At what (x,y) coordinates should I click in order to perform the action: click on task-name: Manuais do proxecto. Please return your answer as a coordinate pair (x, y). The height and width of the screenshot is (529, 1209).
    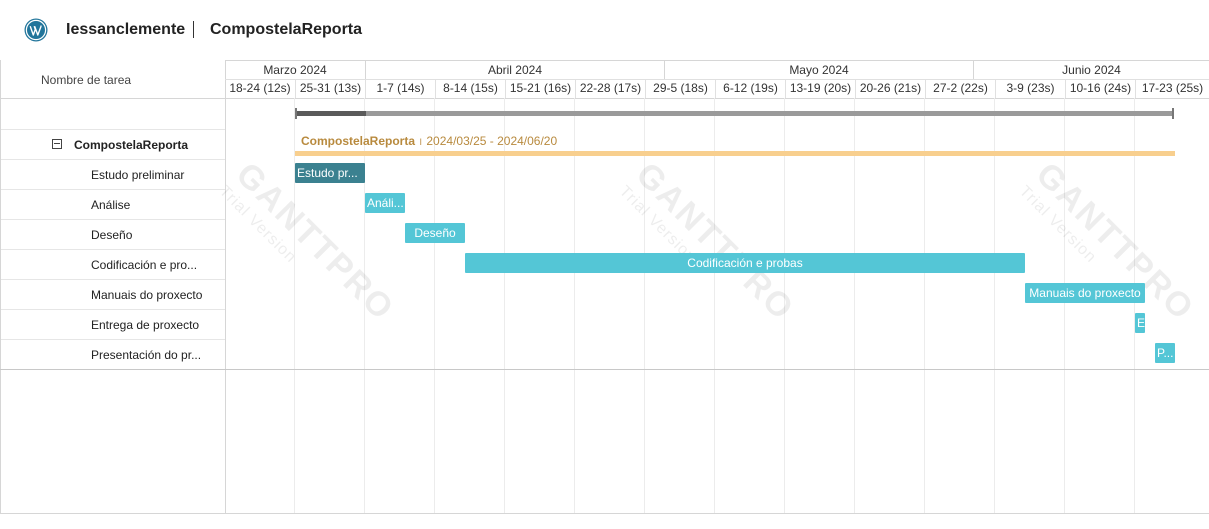
    Looking at the image, I should click on (147, 295).